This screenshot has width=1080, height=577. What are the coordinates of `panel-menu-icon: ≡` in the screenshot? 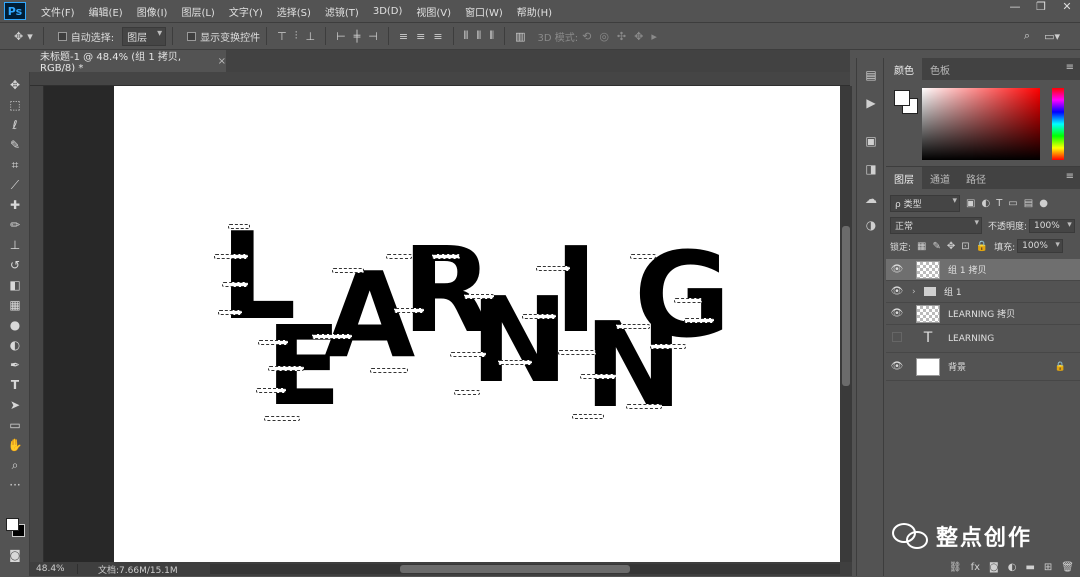 It's located at (1070, 67).